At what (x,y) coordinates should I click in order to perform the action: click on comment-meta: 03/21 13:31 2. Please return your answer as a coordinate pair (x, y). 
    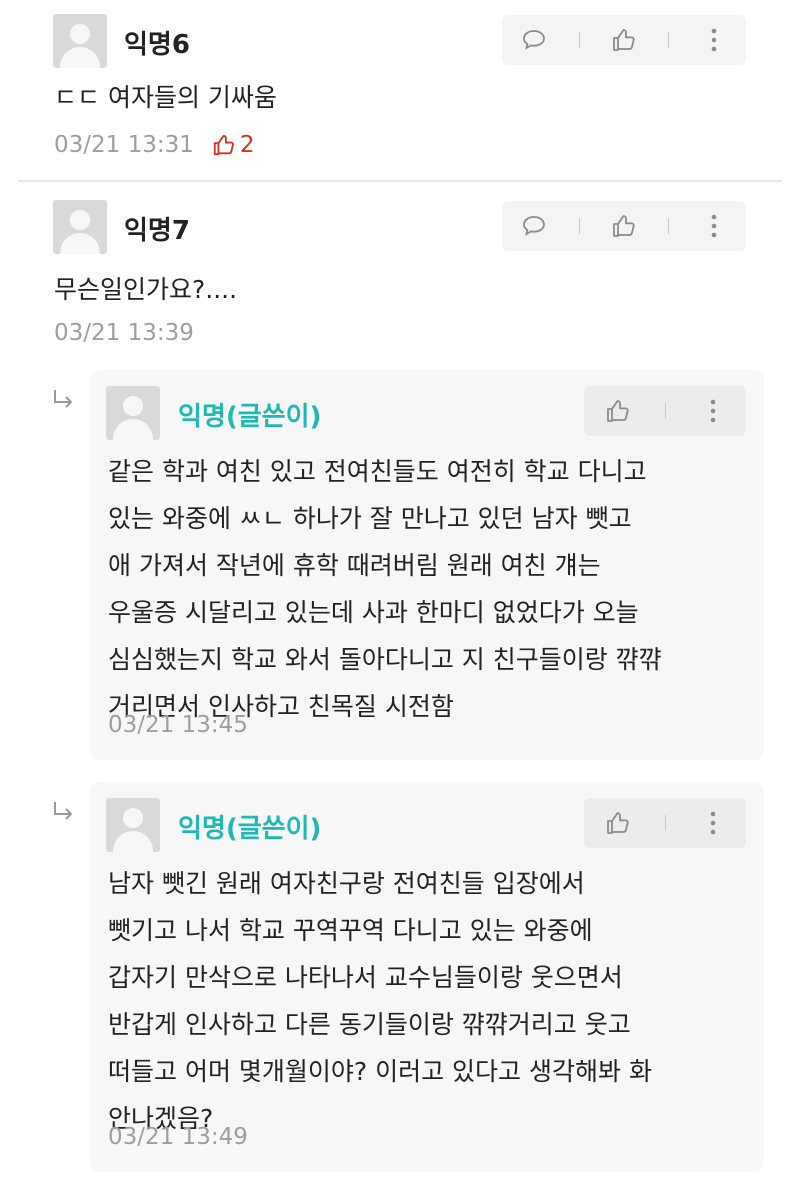
    Looking at the image, I should click on (154, 145).